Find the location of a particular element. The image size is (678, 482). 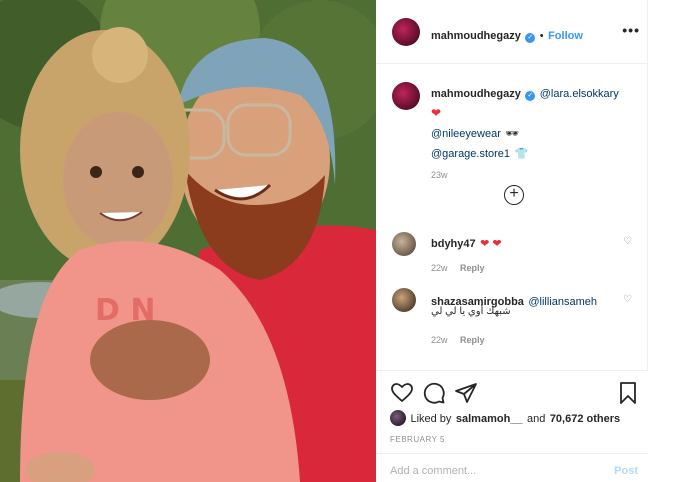

comment-bubble-icon is located at coordinates (434, 393).